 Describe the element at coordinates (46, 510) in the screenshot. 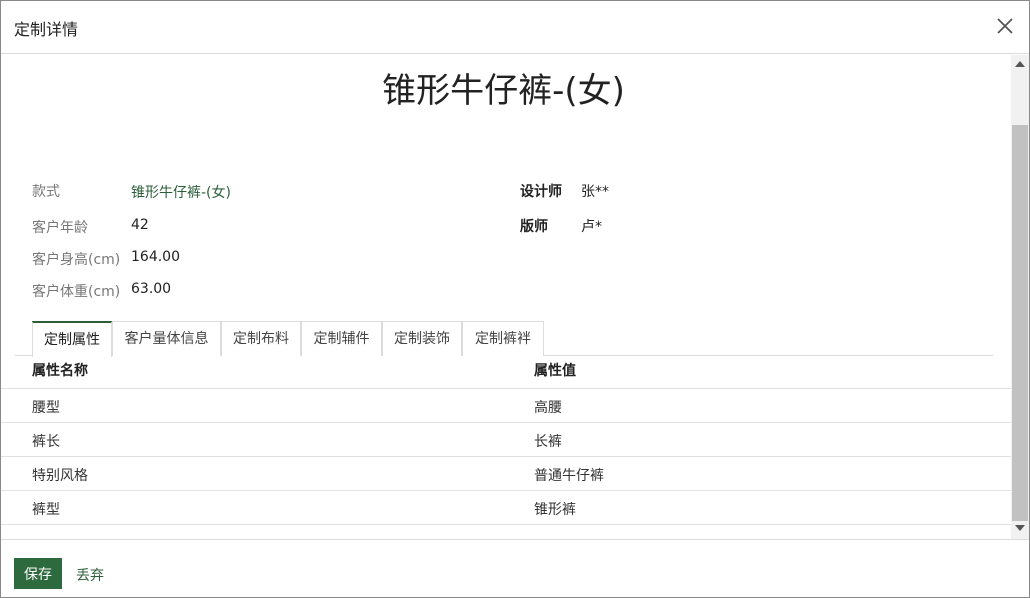

I see `row-4-name: 裤型` at that location.